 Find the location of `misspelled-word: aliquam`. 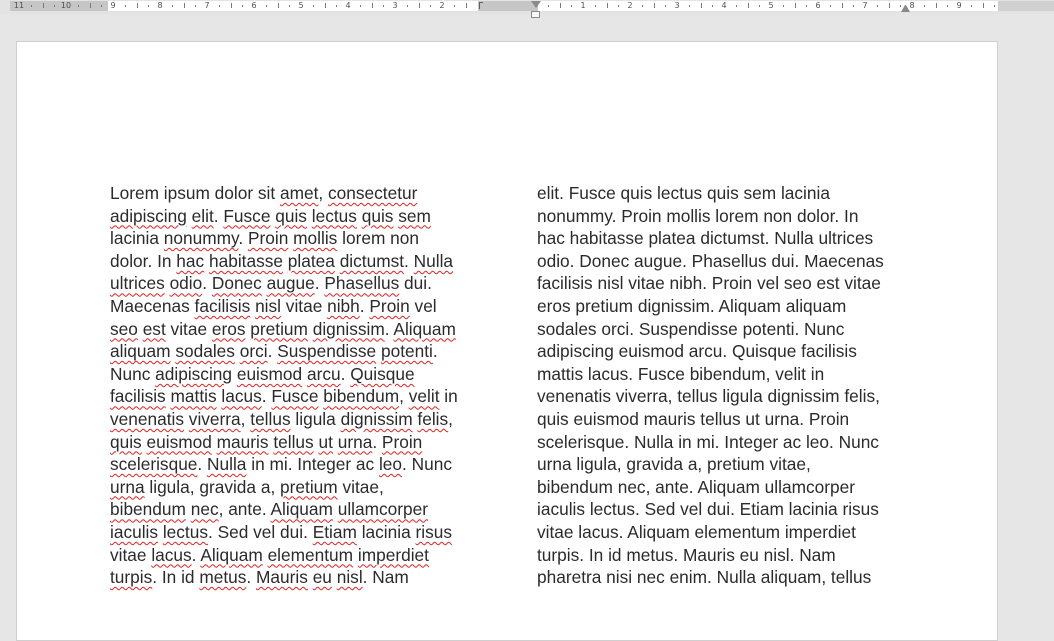

misspelled-word: aliquam is located at coordinates (140, 351).